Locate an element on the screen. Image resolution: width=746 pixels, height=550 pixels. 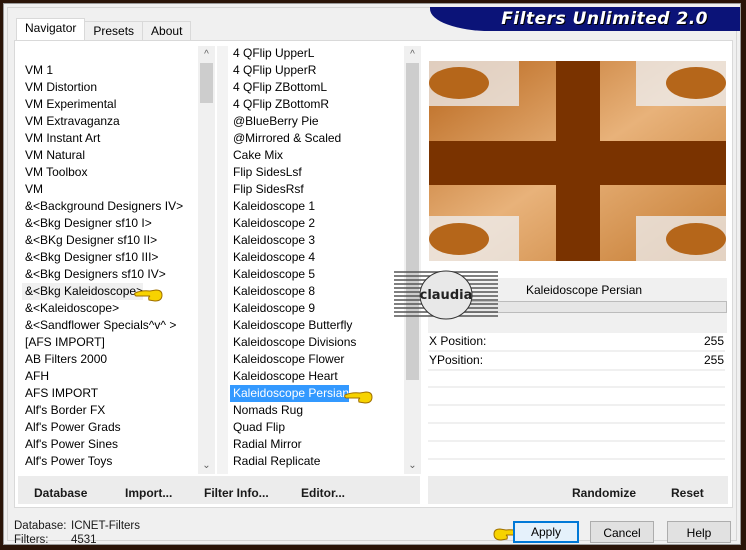
list-row: Kaleidoscope 4 is located at coordinates (318, 257).